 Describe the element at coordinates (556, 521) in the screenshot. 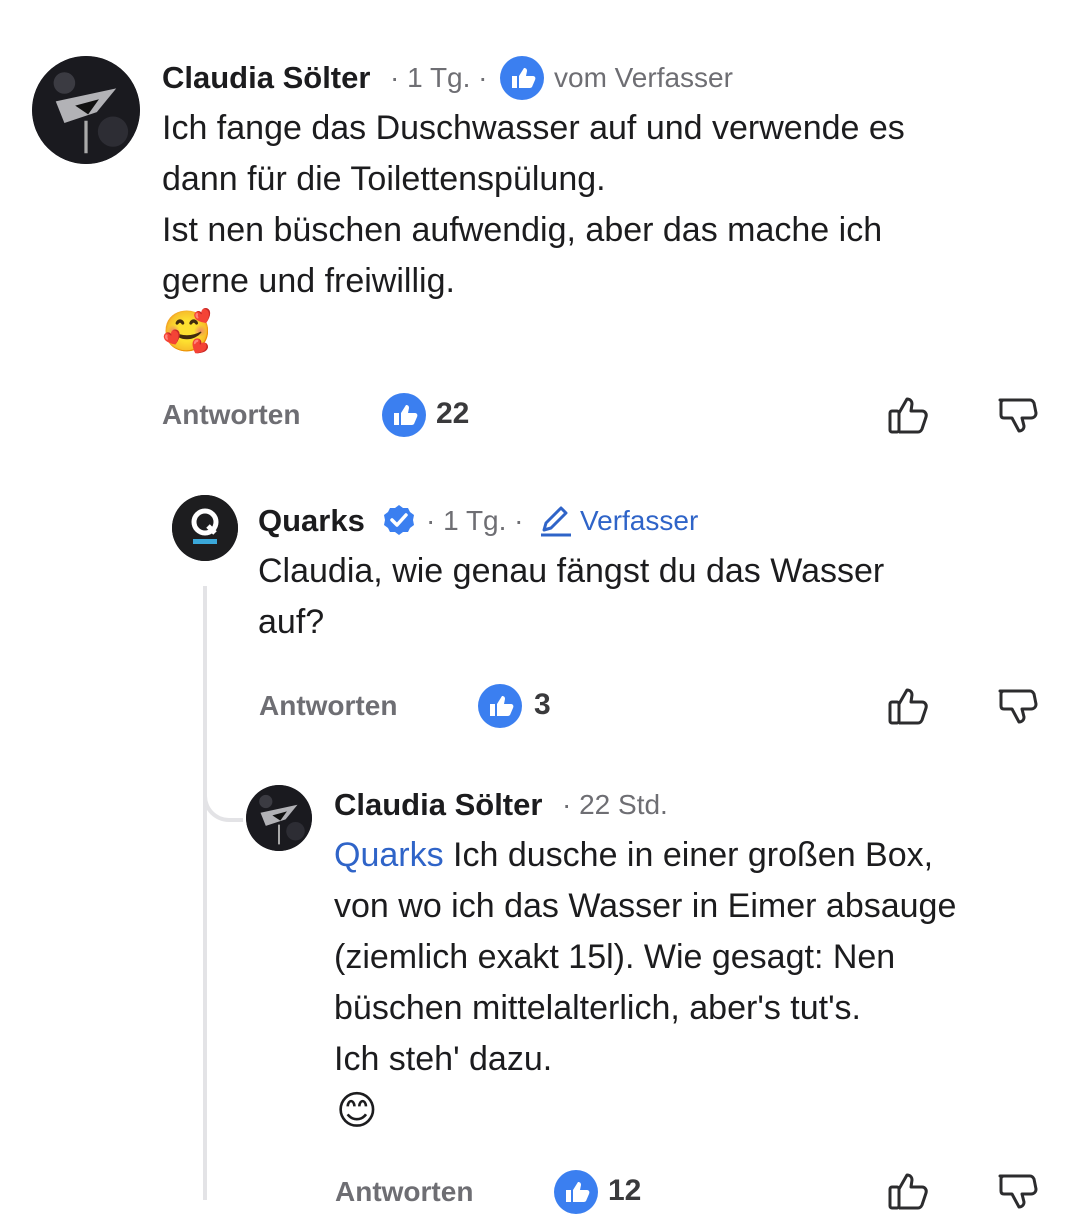

I see `pencil-icon` at that location.